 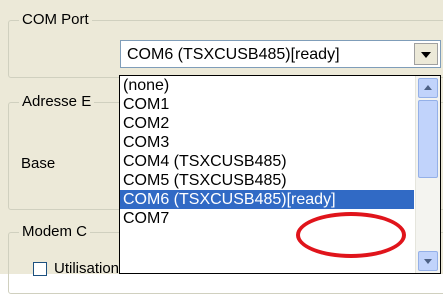 I want to click on com-port-group-title: COM Port, so click(x=55, y=20).